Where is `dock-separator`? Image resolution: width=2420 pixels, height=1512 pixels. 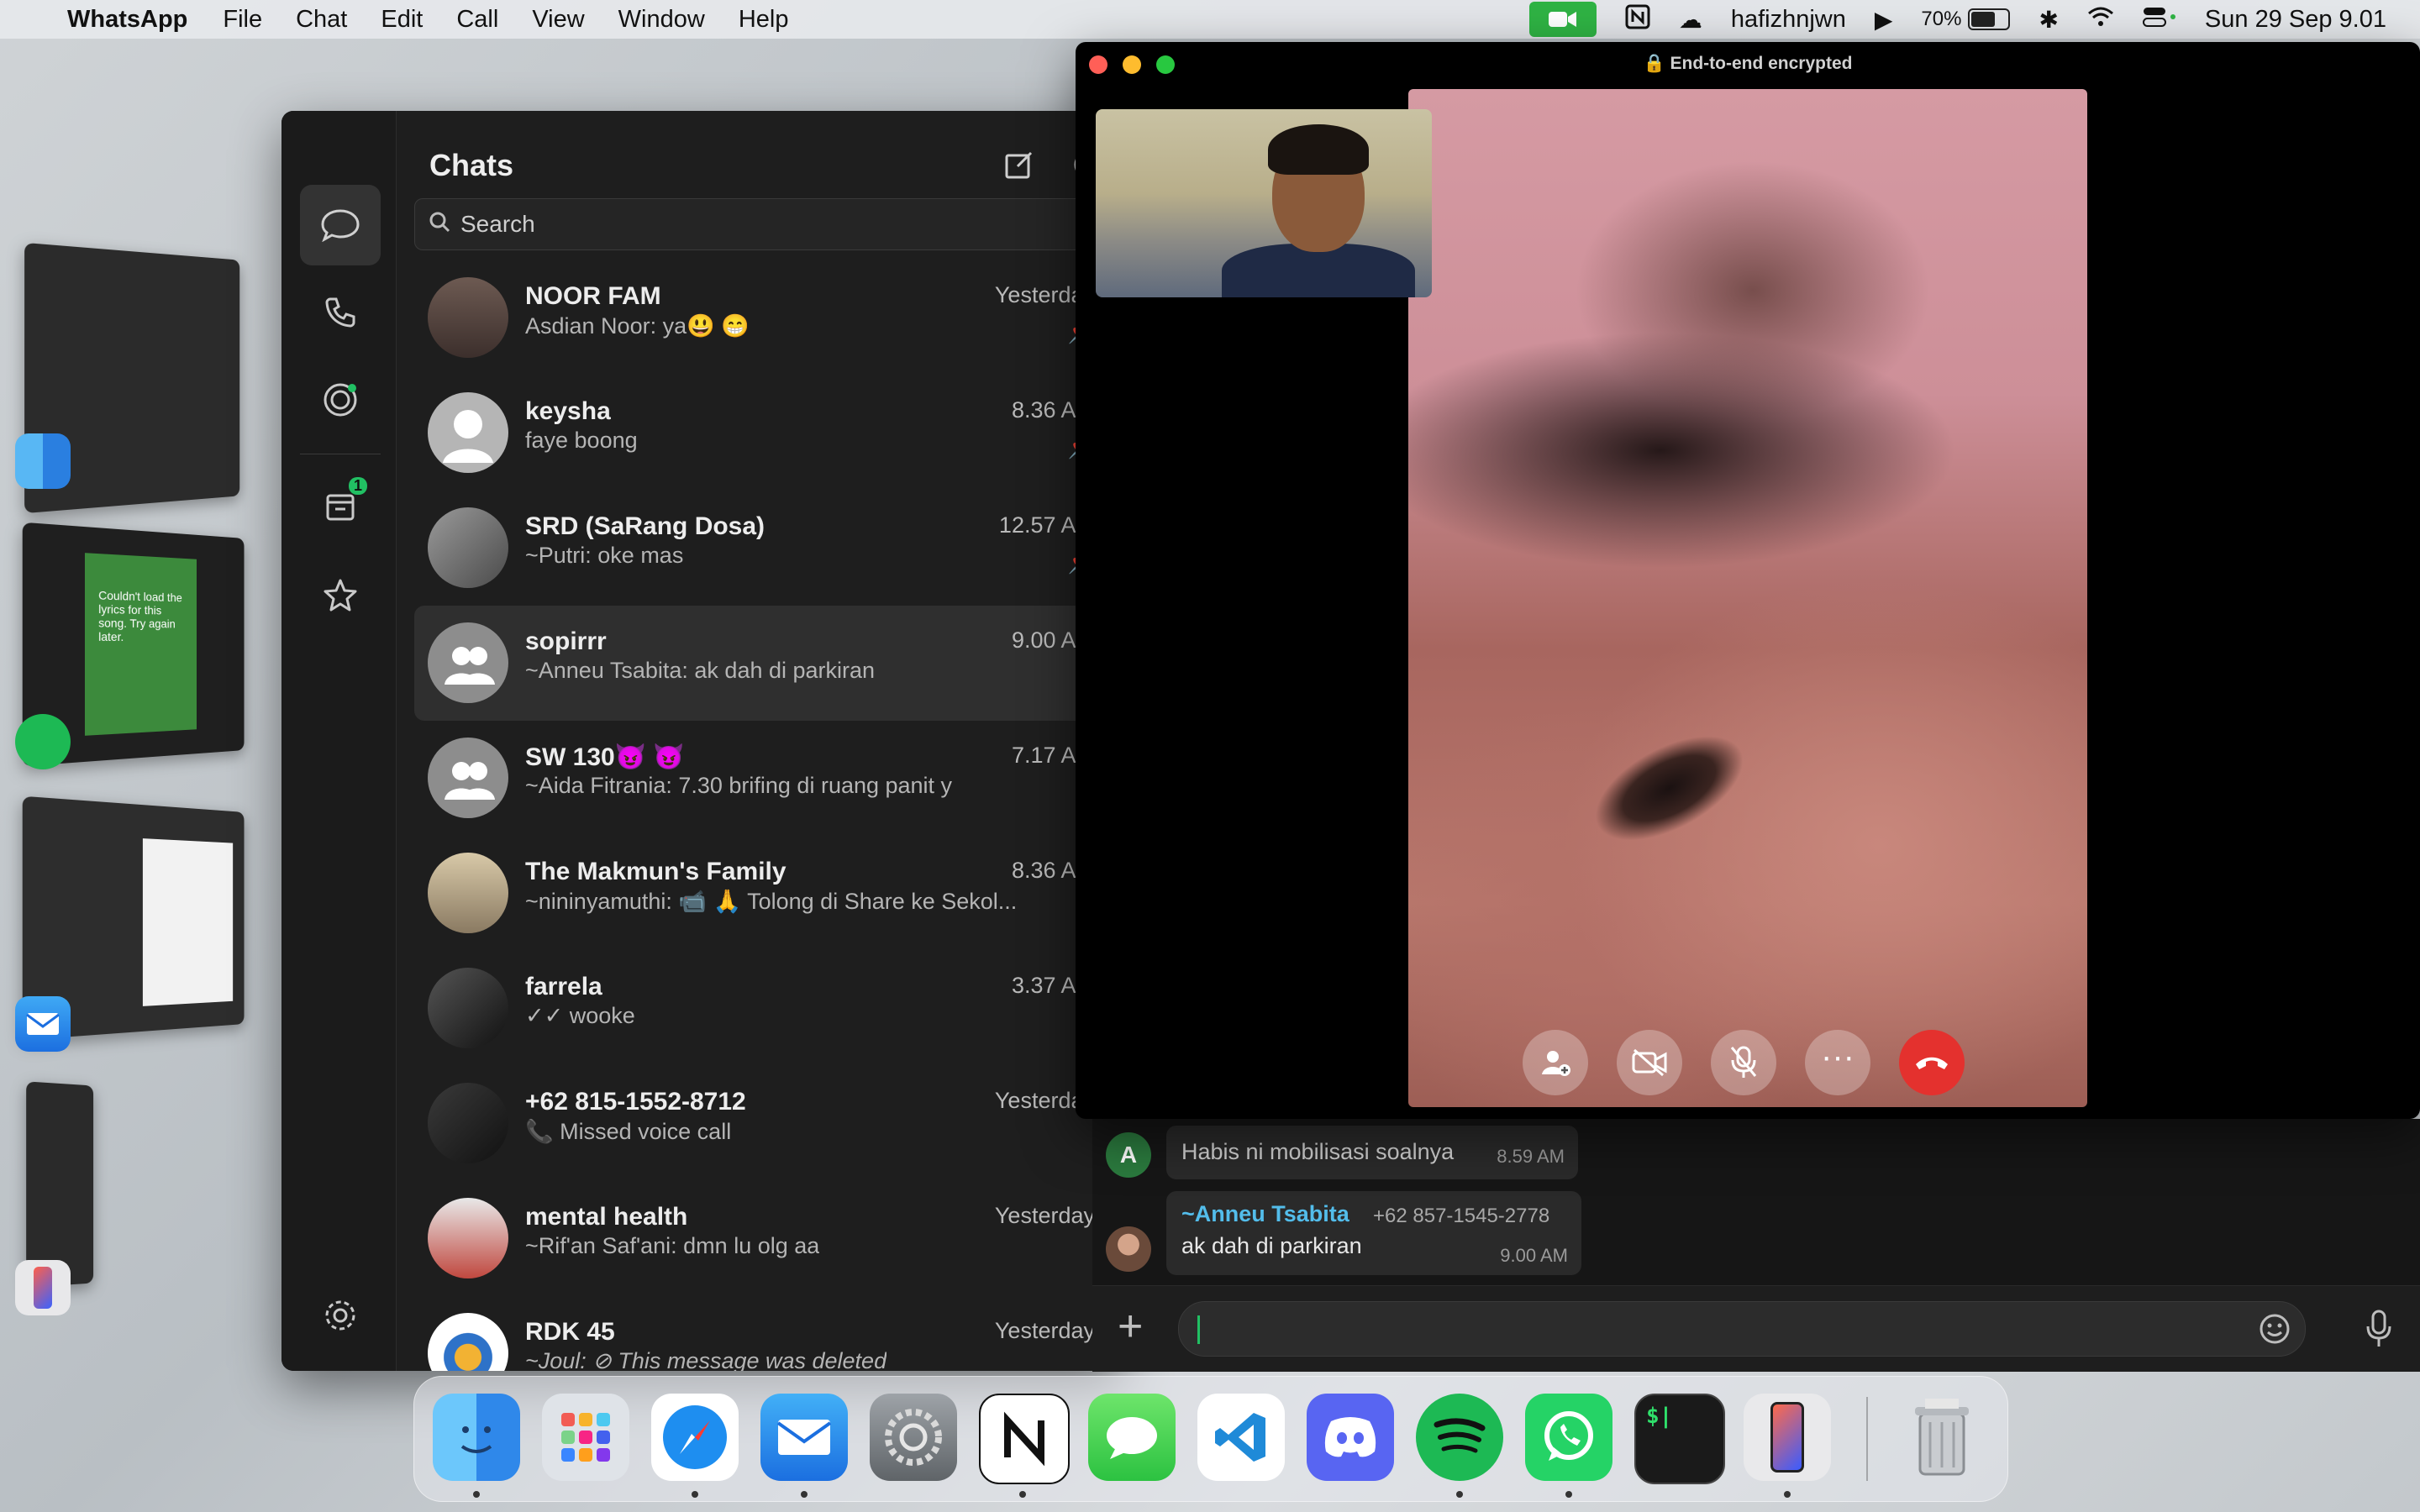 dock-separator is located at coordinates (1867, 1439).